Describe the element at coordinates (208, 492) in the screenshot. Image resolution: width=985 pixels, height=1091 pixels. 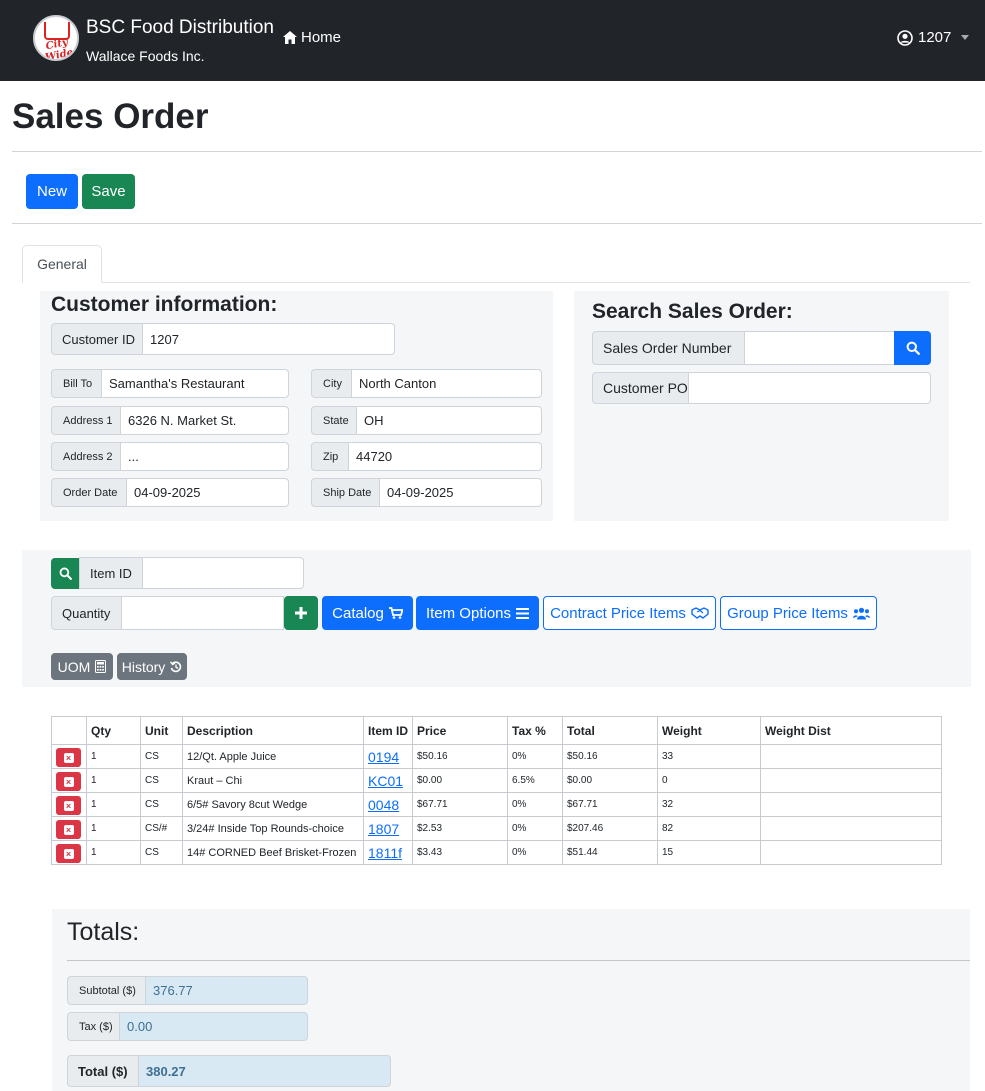
I see `order-date-input: 04-09-2025` at that location.